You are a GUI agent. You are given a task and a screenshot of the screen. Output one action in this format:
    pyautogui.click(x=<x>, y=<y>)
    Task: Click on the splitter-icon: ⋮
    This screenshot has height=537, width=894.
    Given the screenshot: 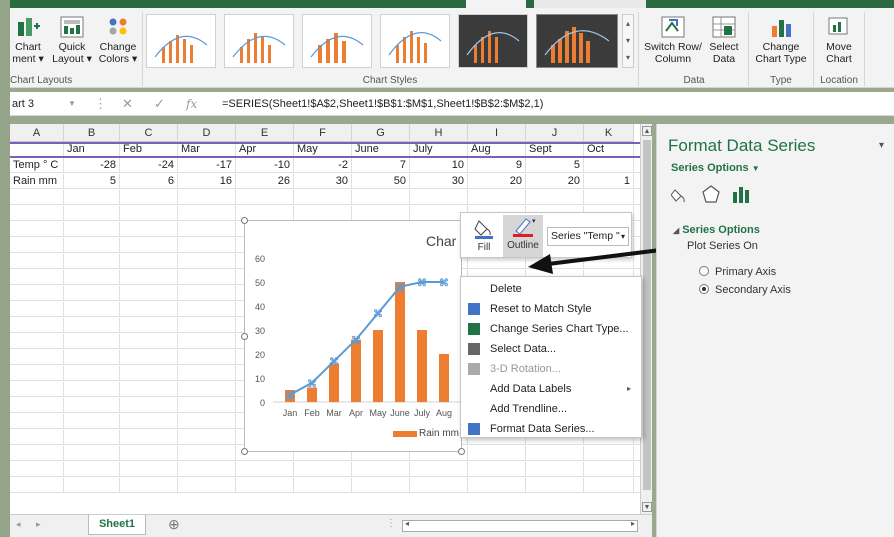 What is the action you would take?
    pyautogui.click(x=391, y=523)
    